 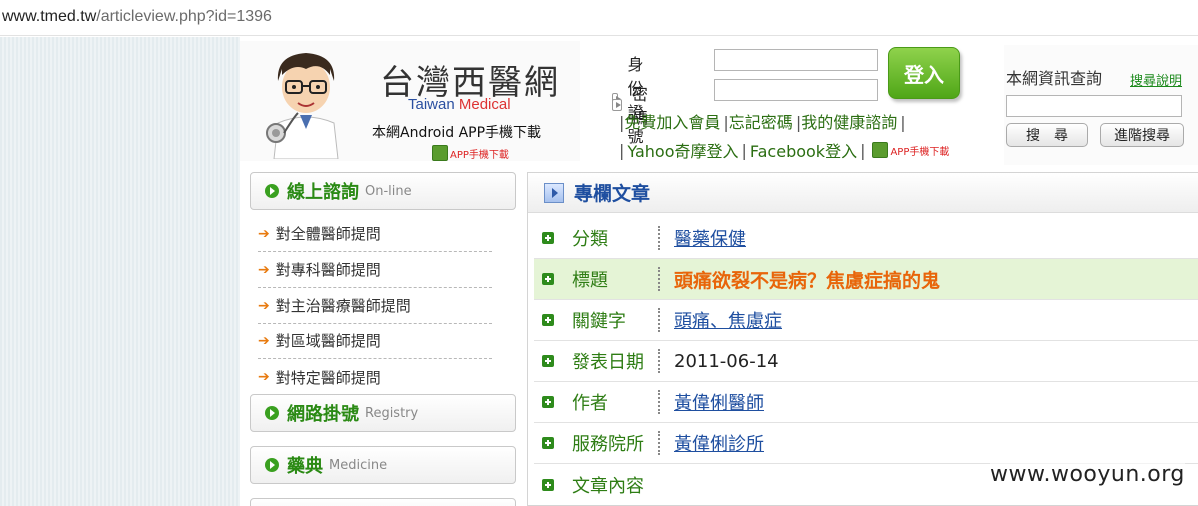 I want to click on app-download-badge-2: APP手機下載, so click(x=910, y=150).